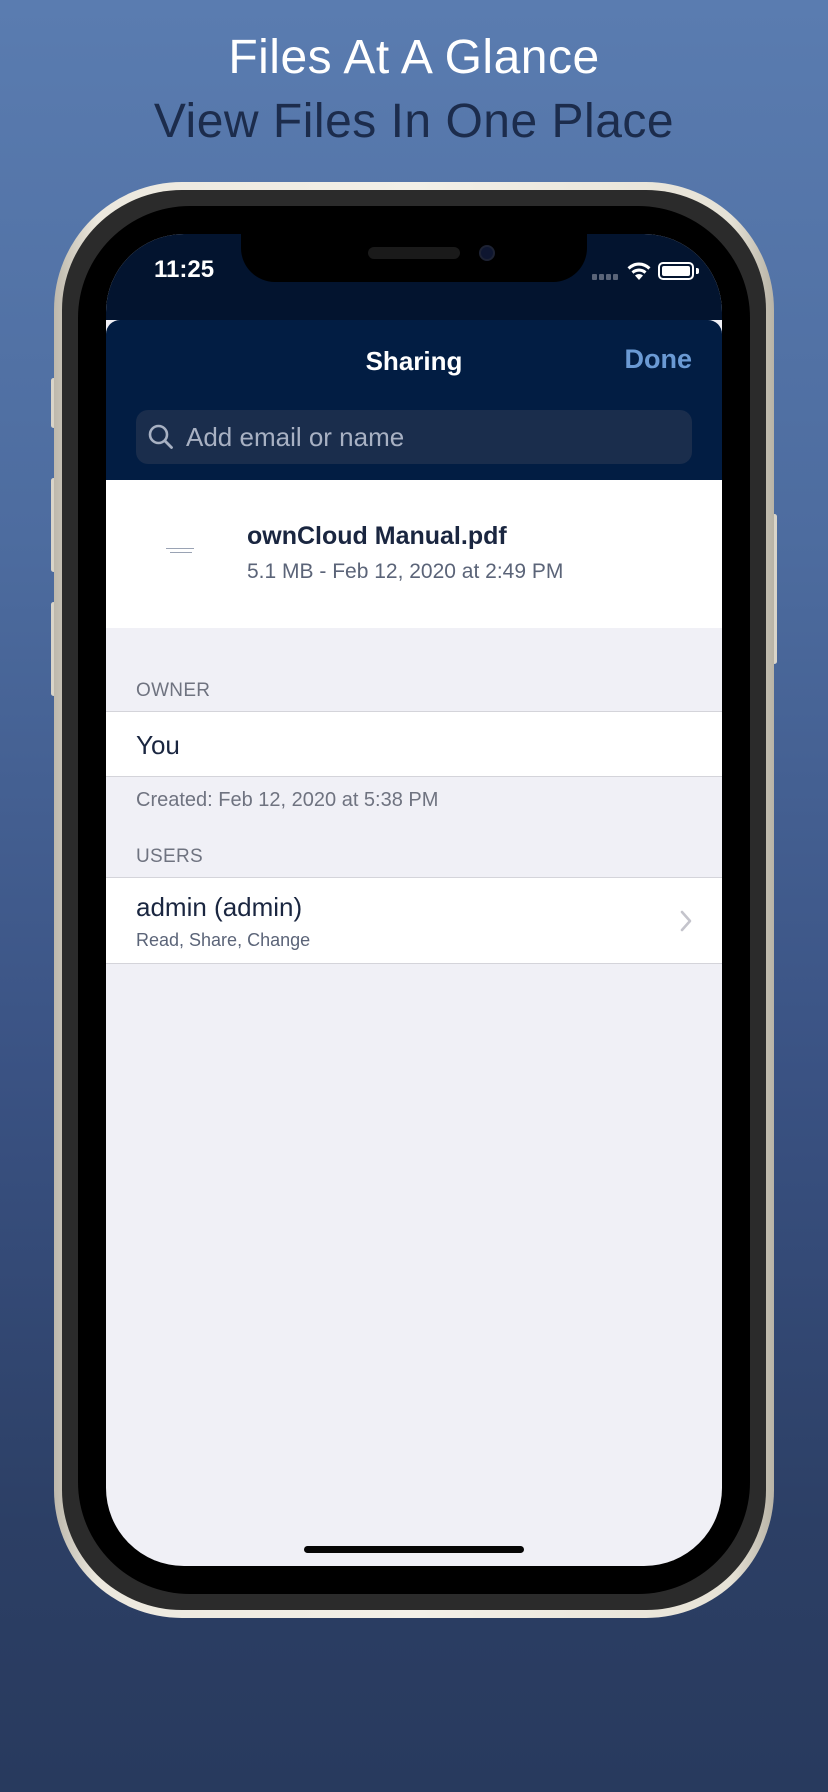 The width and height of the screenshot is (828, 1792). I want to click on search-field, so click(414, 437).